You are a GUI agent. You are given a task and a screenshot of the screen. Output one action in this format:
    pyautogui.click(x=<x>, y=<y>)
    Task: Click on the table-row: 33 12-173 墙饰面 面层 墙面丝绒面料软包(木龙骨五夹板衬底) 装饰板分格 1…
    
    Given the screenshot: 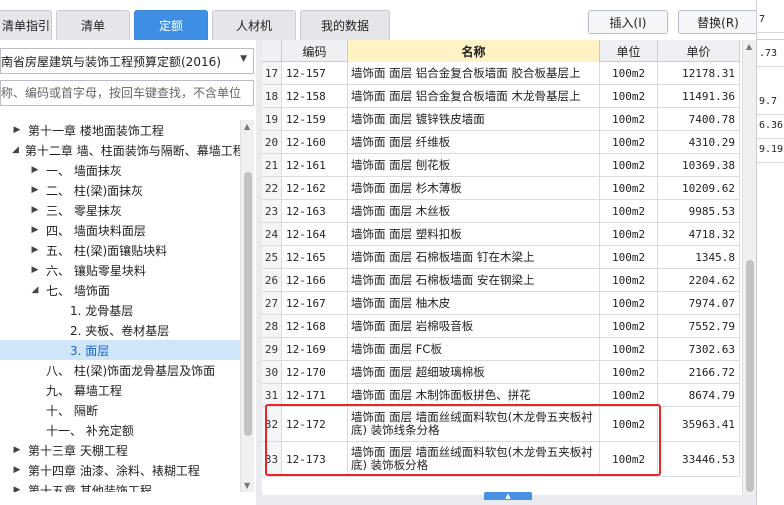 What is the action you would take?
    pyautogui.click(x=501, y=459)
    